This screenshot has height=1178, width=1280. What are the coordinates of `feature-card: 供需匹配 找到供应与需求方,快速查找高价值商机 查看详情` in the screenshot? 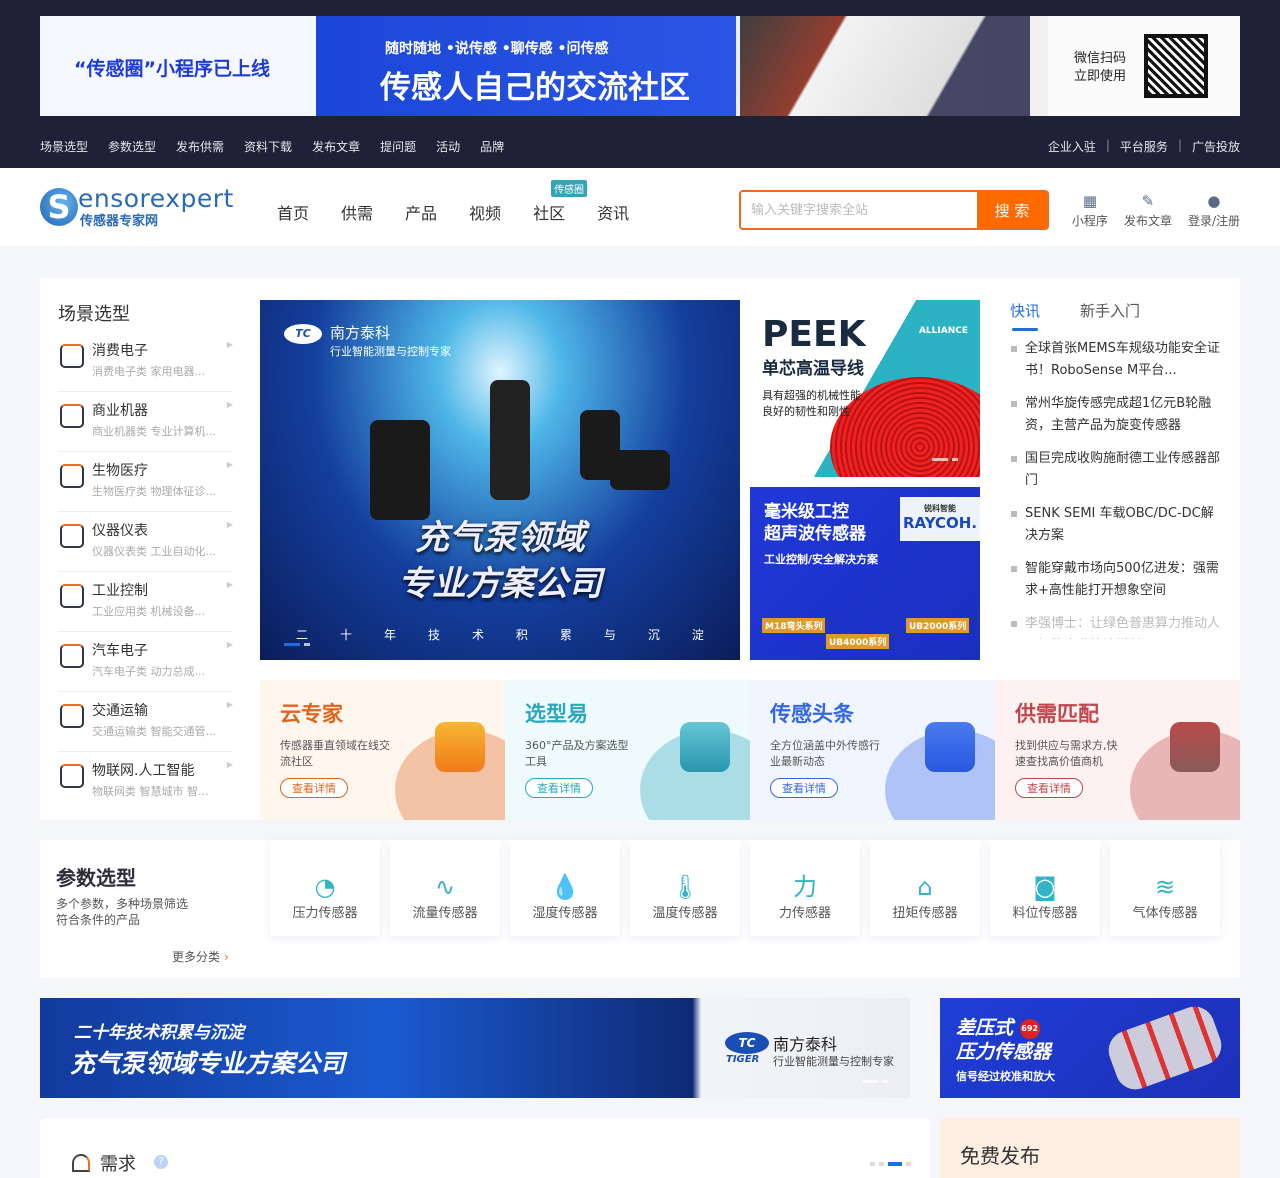 It's located at (1117, 750).